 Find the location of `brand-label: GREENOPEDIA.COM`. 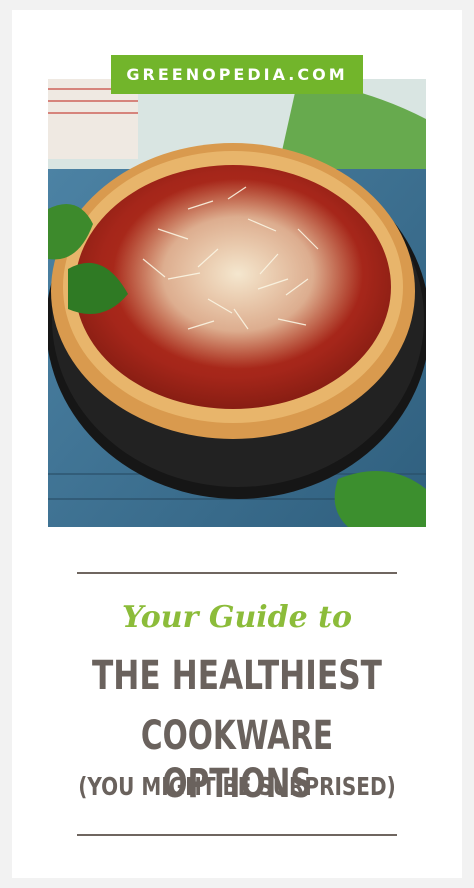

brand-label: GREENOPEDIA.COM is located at coordinates (237, 74).